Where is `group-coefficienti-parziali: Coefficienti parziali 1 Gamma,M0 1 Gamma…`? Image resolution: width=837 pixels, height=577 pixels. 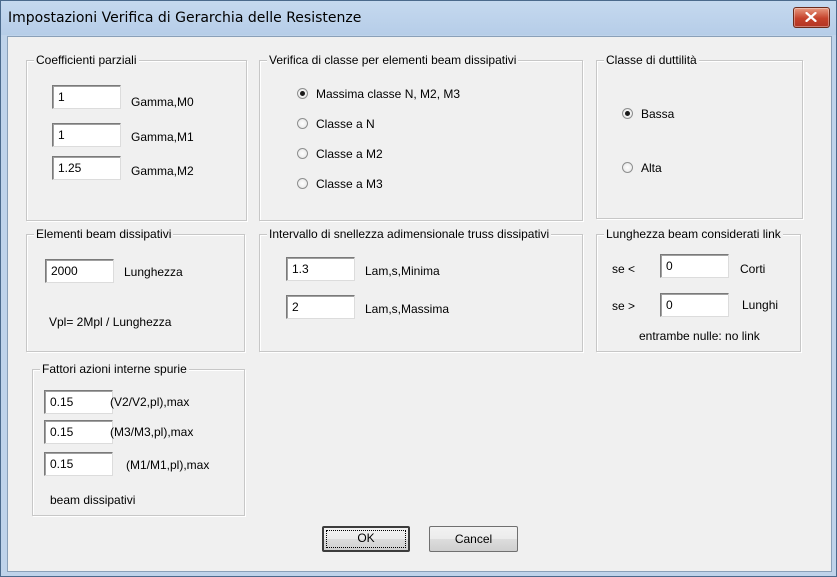 group-coefficienti-parziali: Coefficienti parziali 1 Gamma,M0 1 Gamma… is located at coordinates (136, 137).